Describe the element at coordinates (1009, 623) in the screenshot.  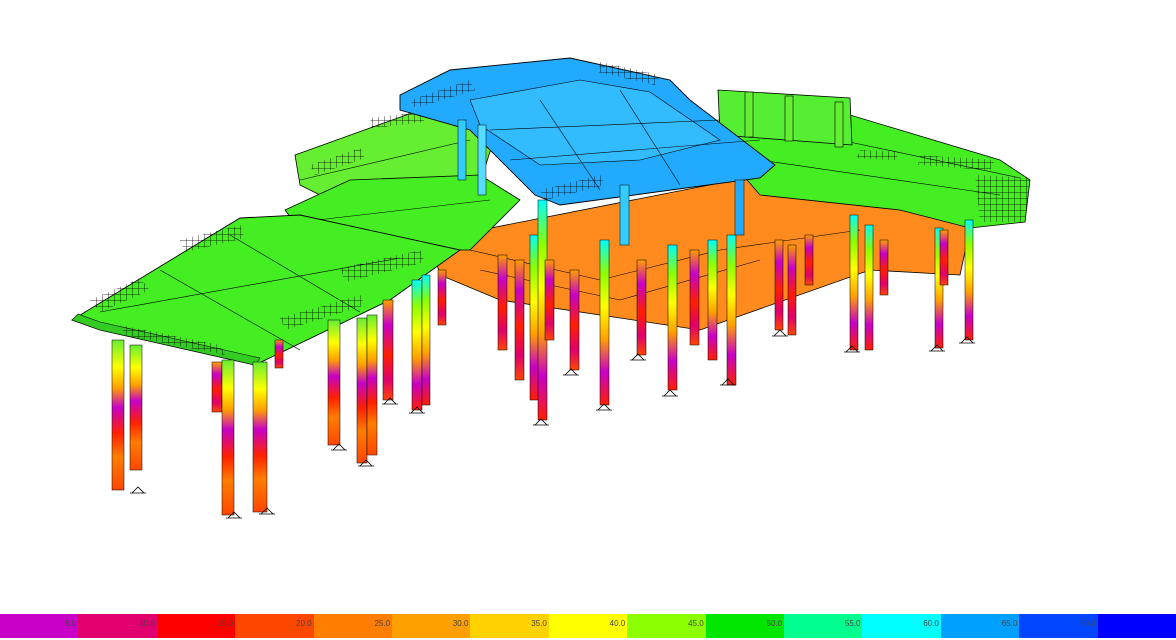
I see `legend-label: 65.0` at that location.